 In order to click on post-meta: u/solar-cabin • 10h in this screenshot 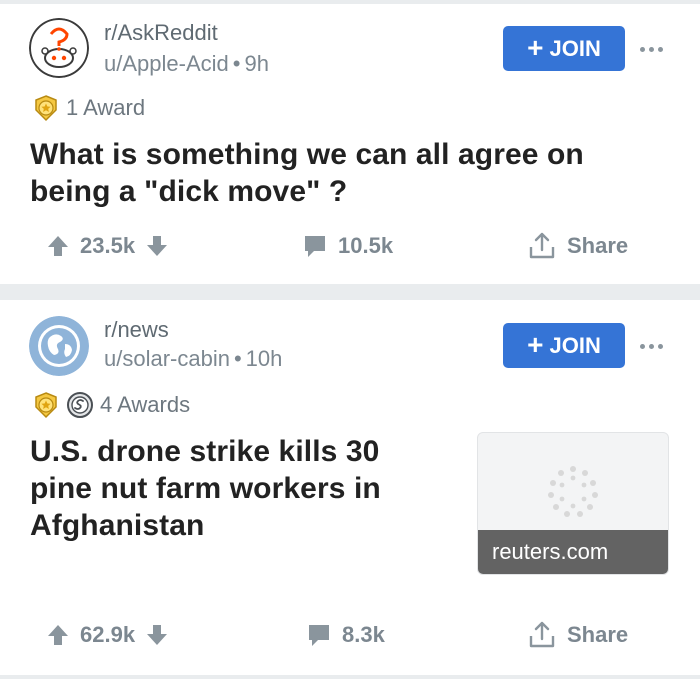, I will do `click(193, 359)`.